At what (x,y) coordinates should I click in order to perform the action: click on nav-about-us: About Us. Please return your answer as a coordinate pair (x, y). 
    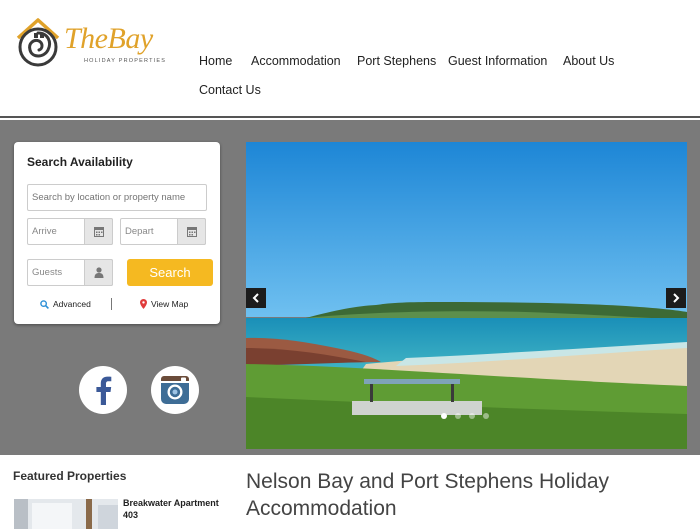
    Looking at the image, I should click on (588, 61).